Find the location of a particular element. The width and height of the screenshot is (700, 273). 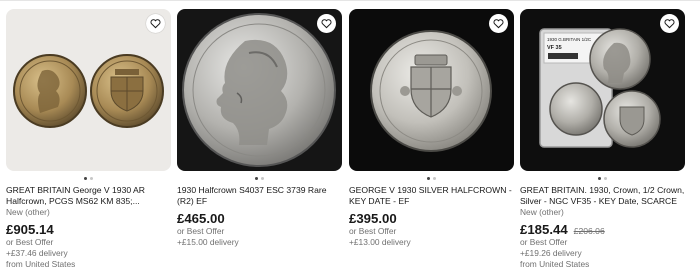

coin-pair-photo-icon is located at coordinates (88, 91).